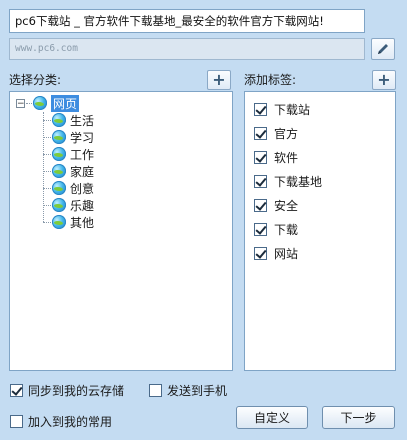 The width and height of the screenshot is (407, 440). Describe the element at coordinates (35, 80) in the screenshot. I see `category-label: 选择分类:` at that location.